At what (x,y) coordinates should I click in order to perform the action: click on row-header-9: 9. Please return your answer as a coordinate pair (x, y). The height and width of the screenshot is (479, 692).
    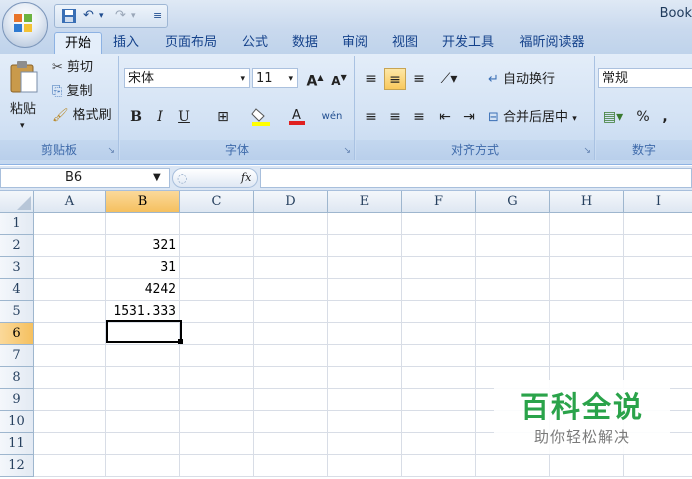
    Looking at the image, I should click on (17, 400).